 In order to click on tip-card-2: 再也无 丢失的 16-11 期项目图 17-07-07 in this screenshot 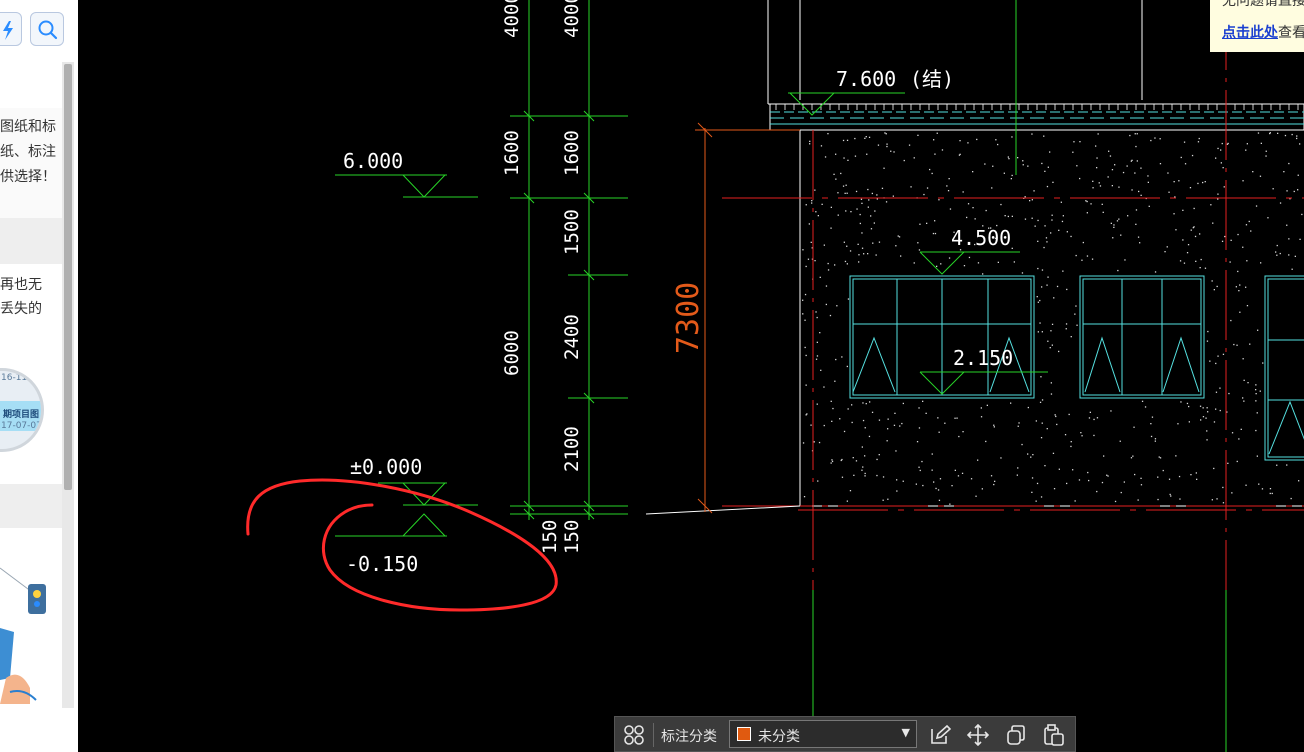, I will do `click(31, 374)`.